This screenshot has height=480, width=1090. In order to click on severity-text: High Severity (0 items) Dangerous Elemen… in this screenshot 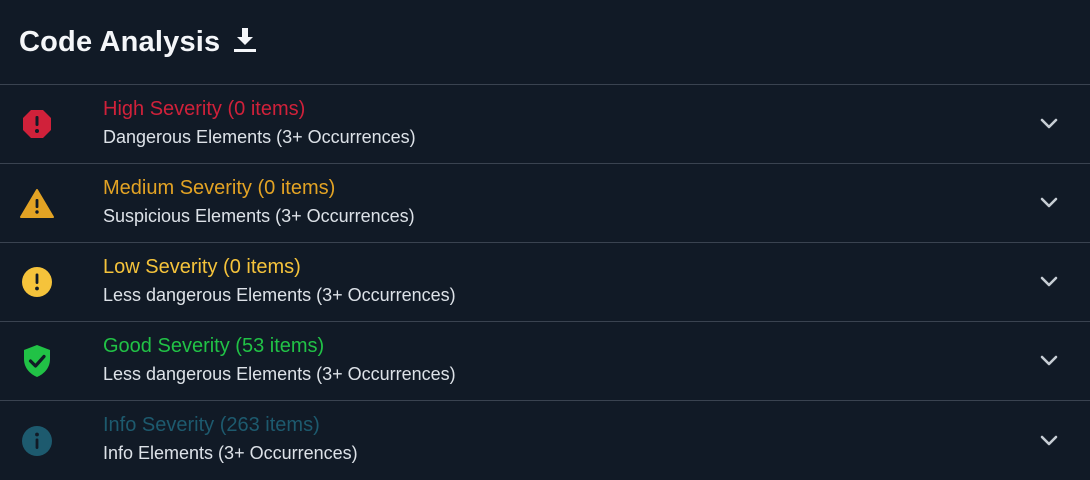, I will do `click(259, 122)`.